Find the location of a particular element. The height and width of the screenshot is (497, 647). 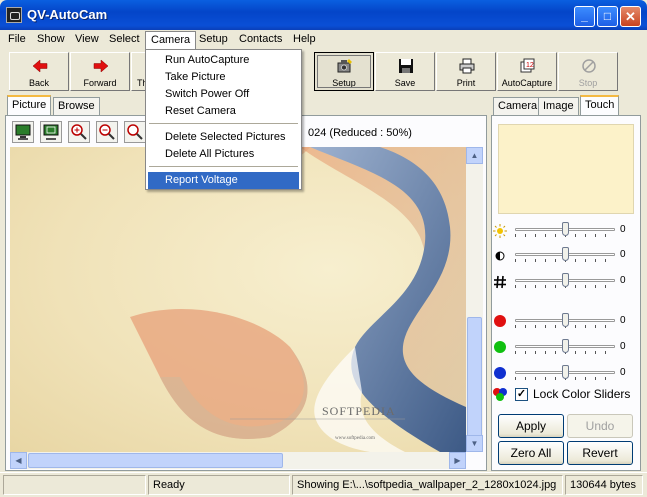

revert-button: Revert is located at coordinates (600, 453).